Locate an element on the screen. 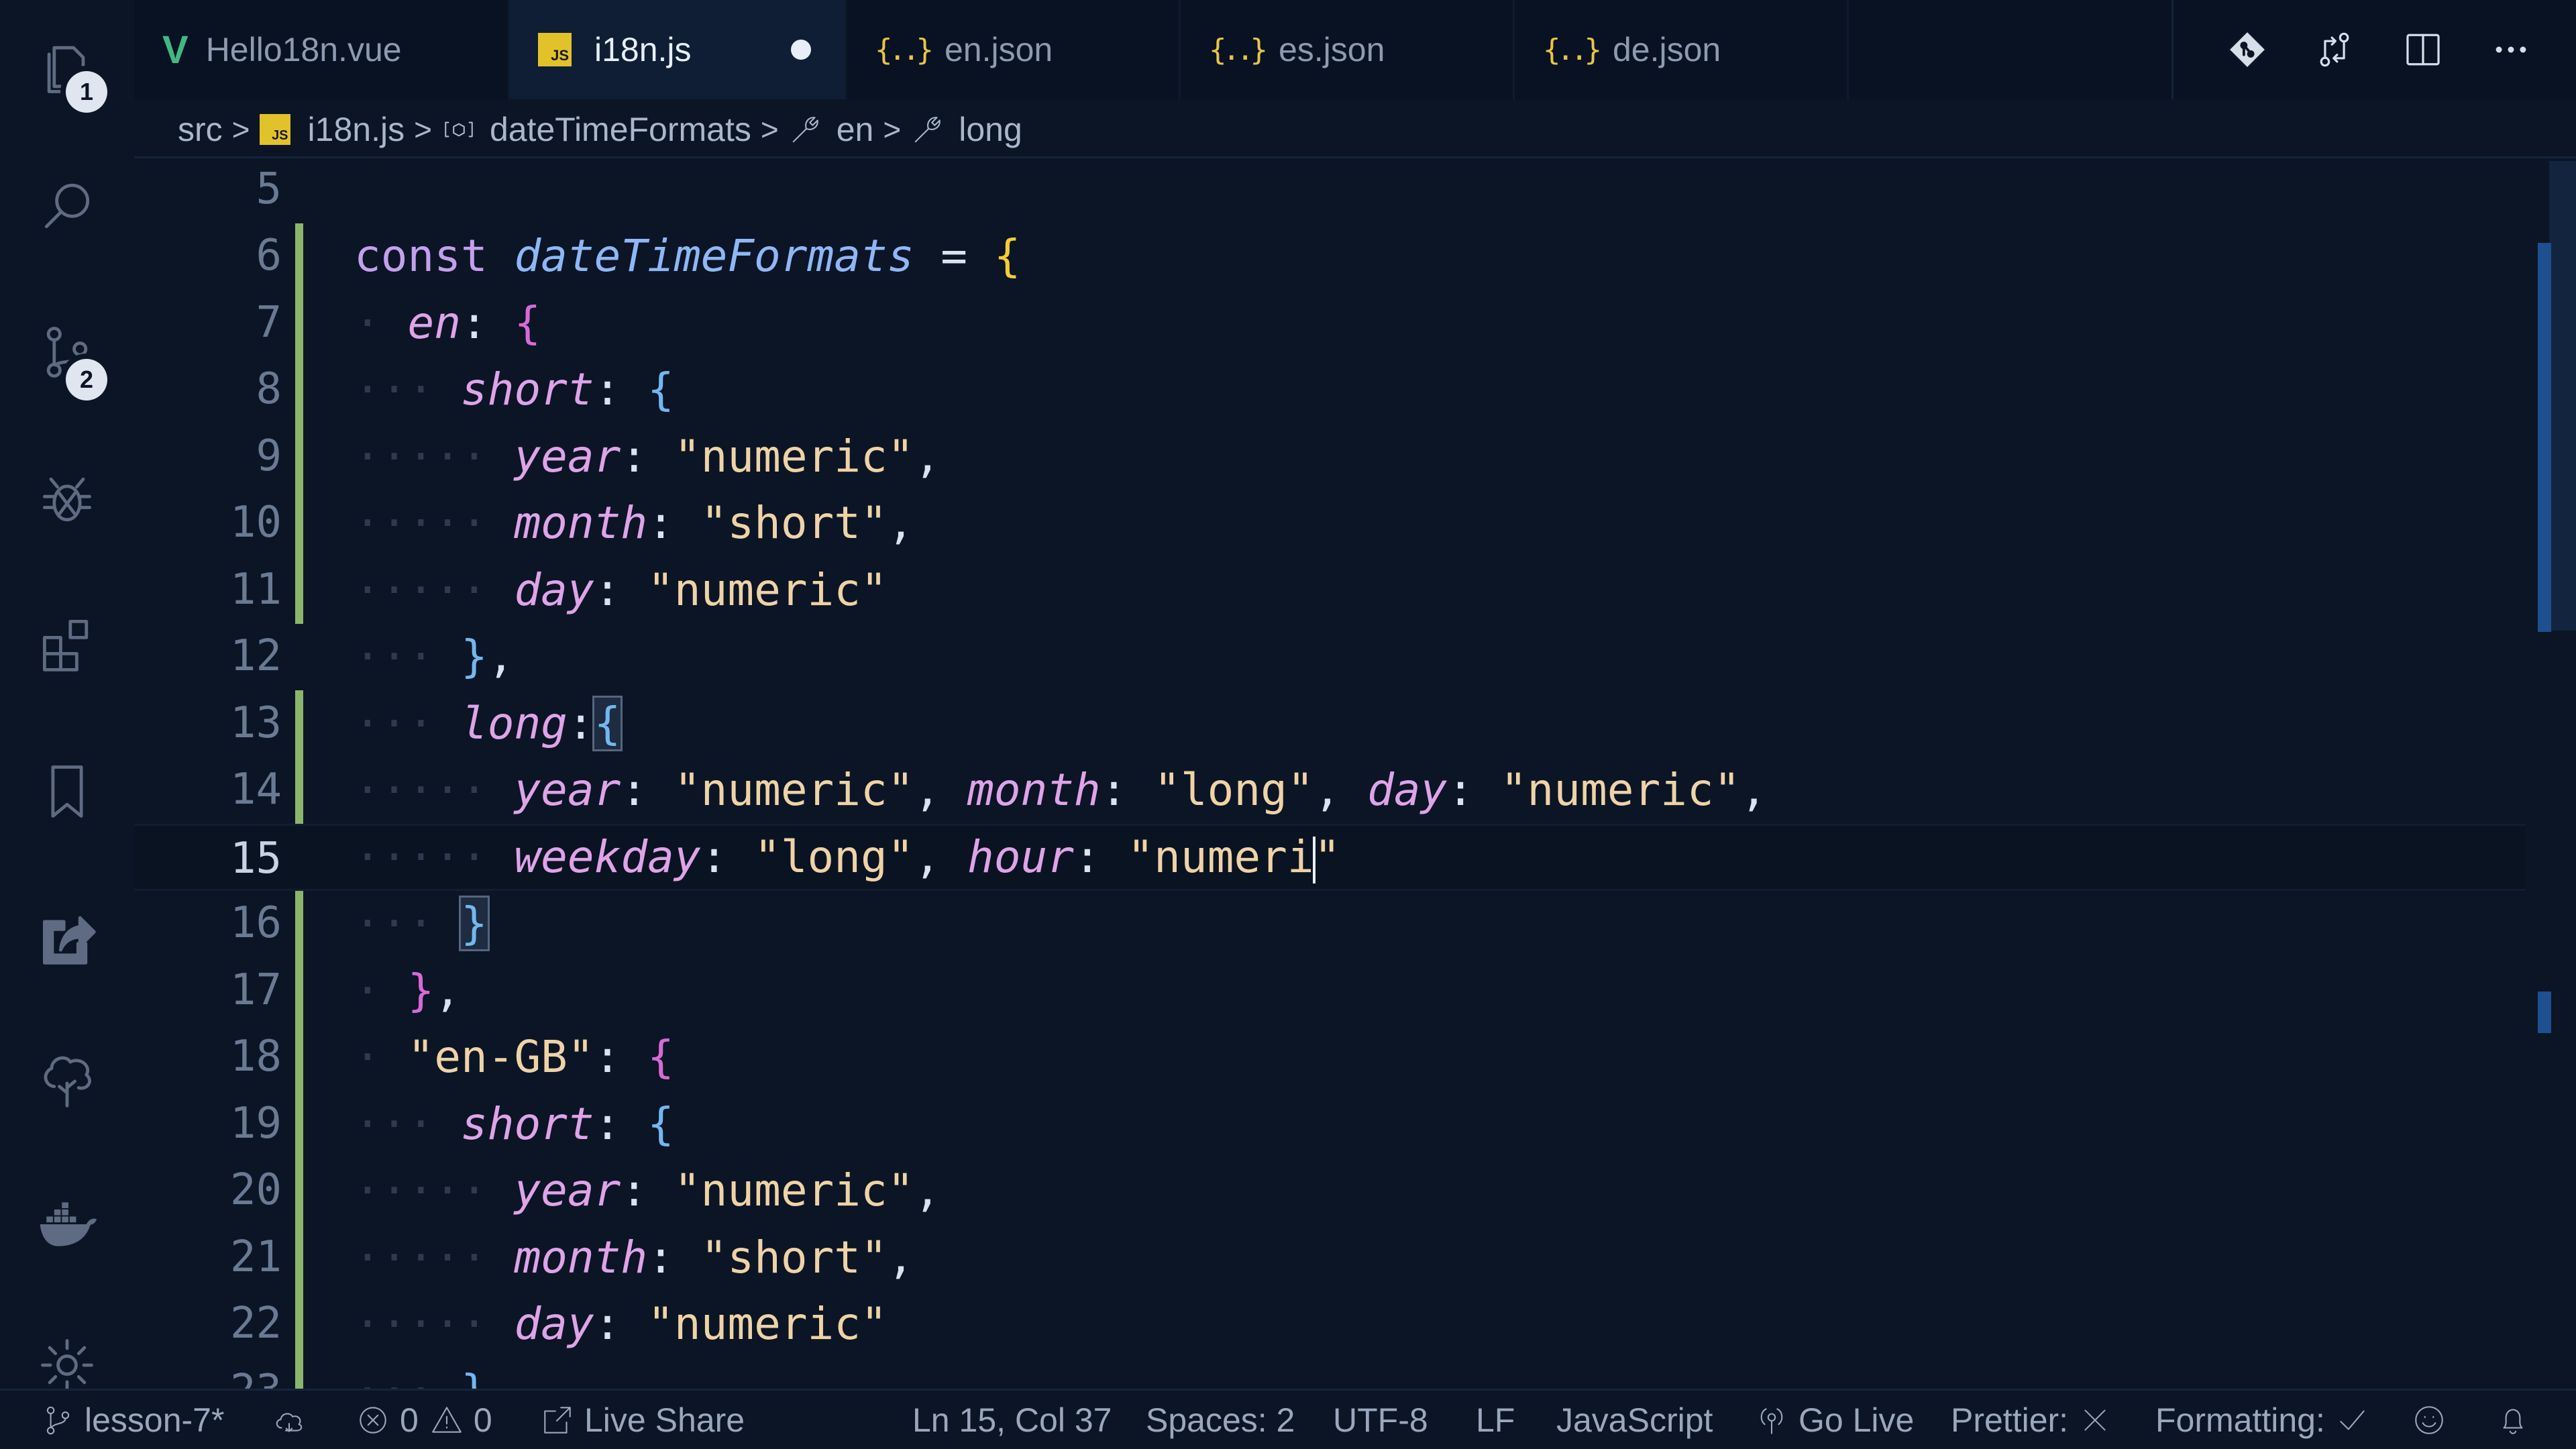  line-number: 10 is located at coordinates (255, 522).